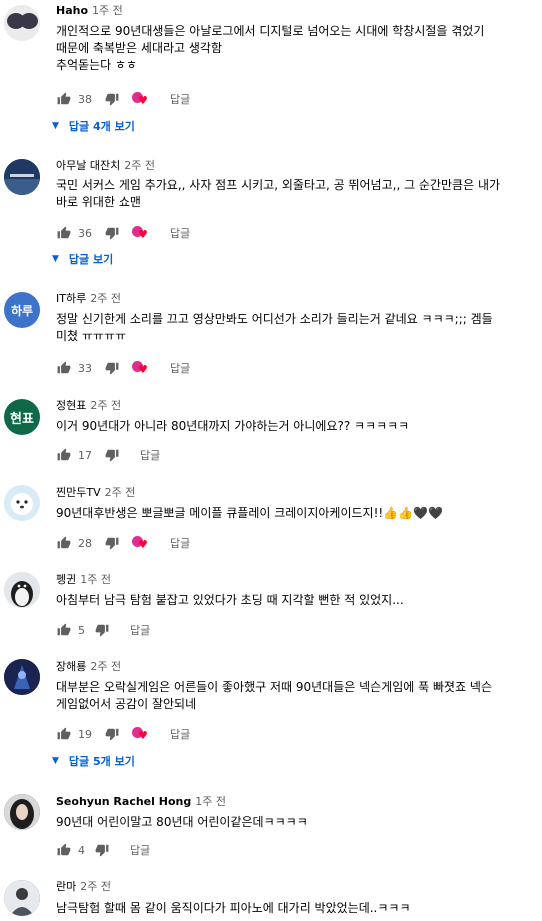 The width and height of the screenshot is (542, 921). Describe the element at coordinates (123, 233) in the screenshot. I see `comment-actions: 36 ♥ 답글` at that location.